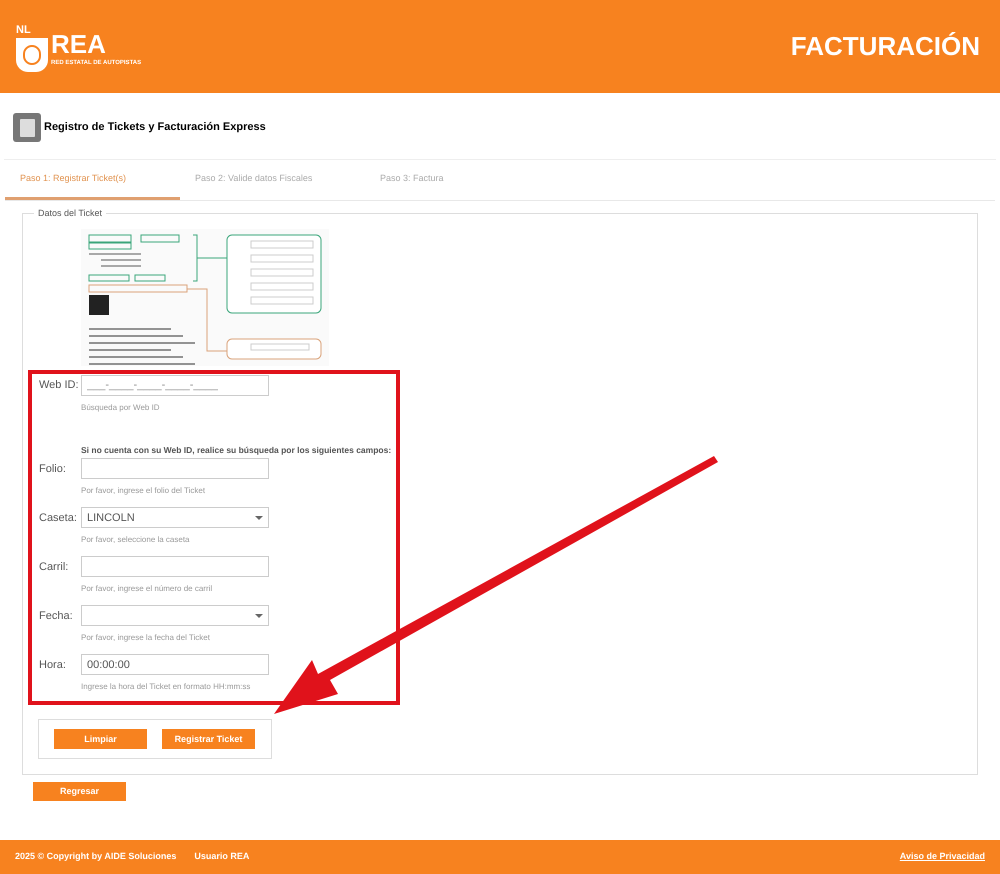  I want to click on help-text: Búsqueda por Web ID, so click(121, 408).